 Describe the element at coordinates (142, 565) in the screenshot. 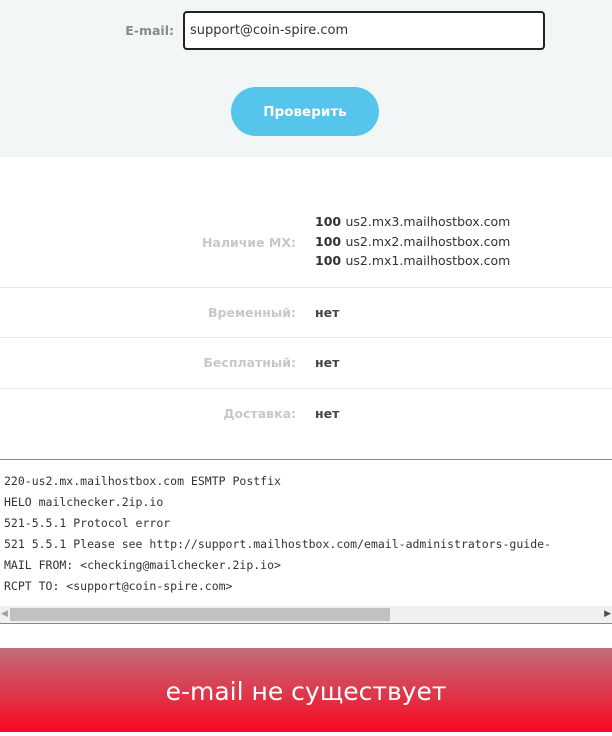

I see `log-line: MAIL FROM: <checking@mailchecker.2ip.io>` at that location.